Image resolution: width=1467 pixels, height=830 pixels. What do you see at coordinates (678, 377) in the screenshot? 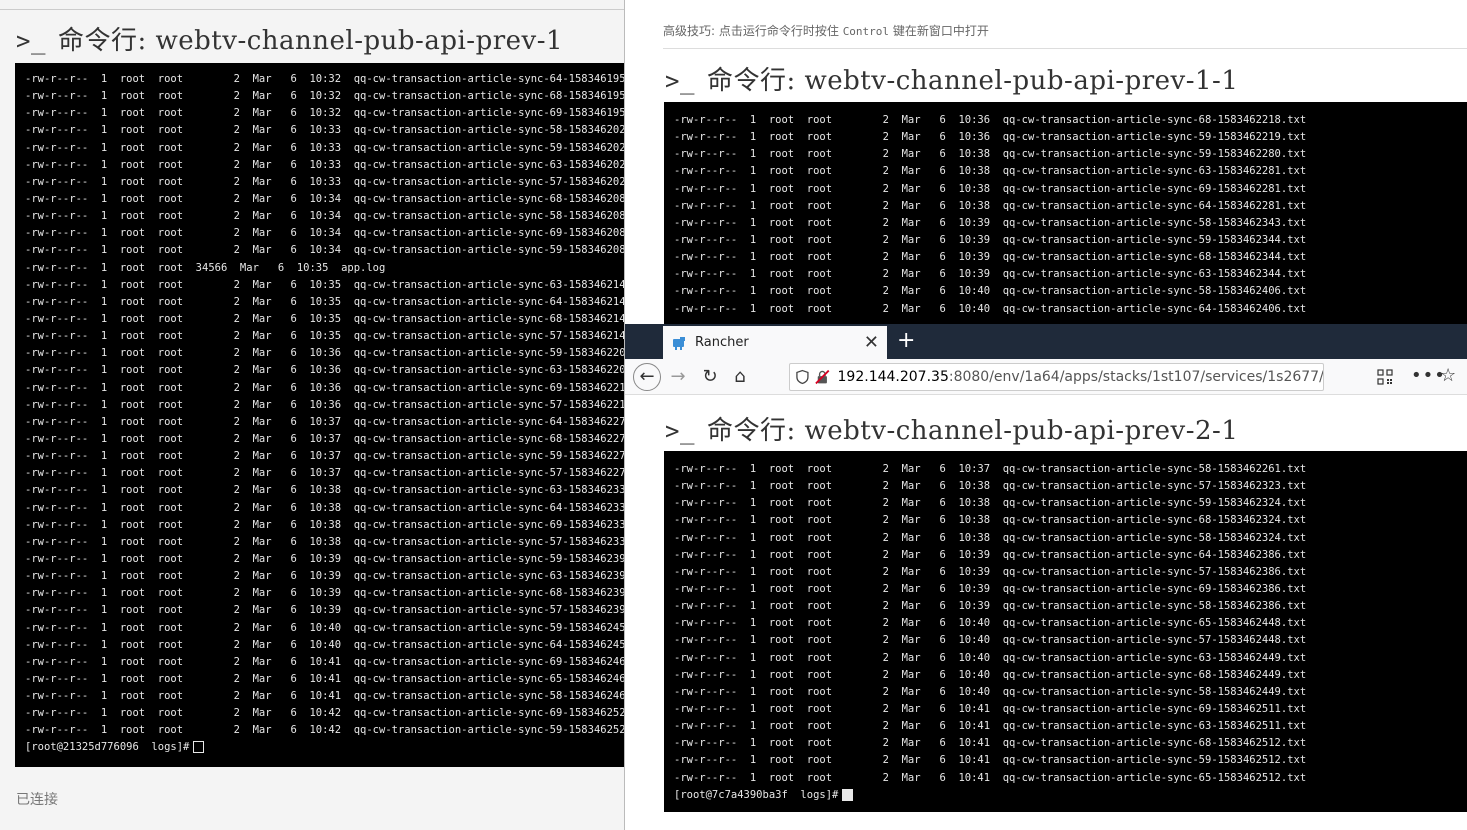
I see `forward-arrow-icon: →` at bounding box center [678, 377].